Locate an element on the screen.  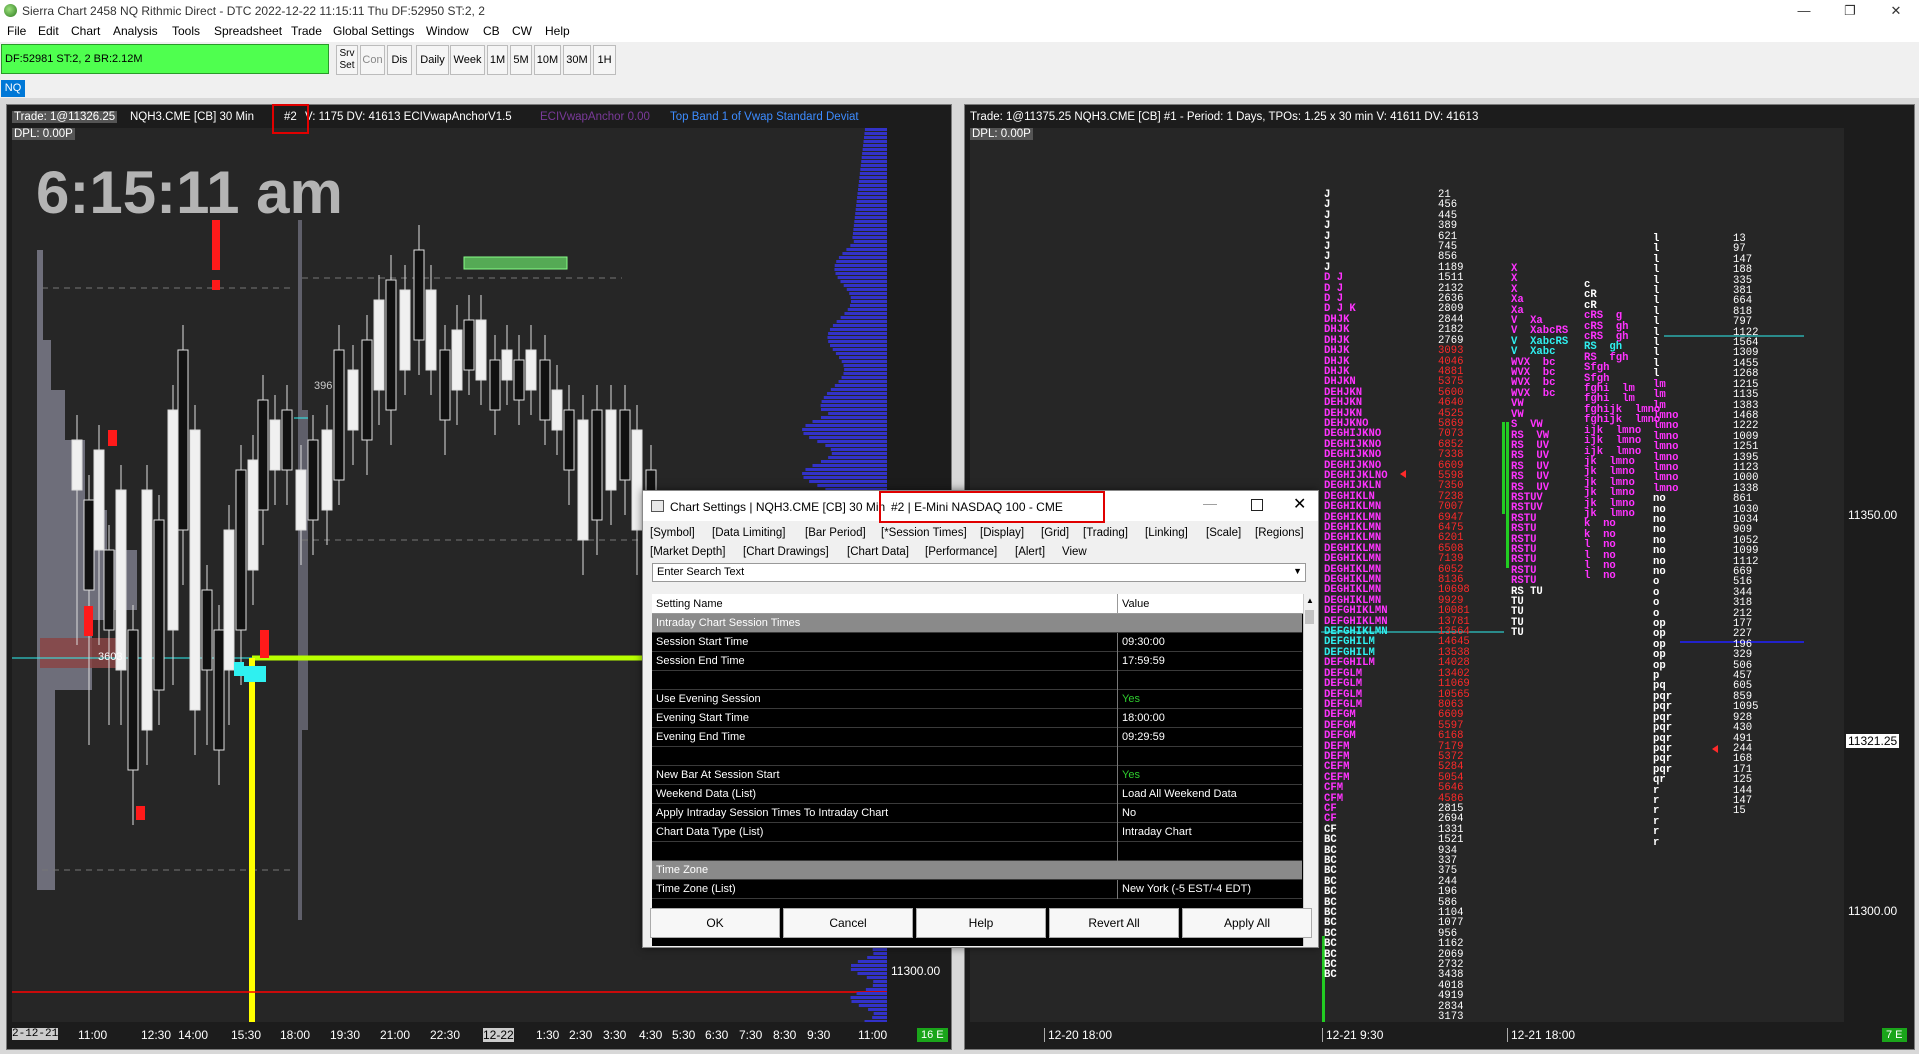
dialog-close-icon: ✕ is located at coordinates (1299, 504).